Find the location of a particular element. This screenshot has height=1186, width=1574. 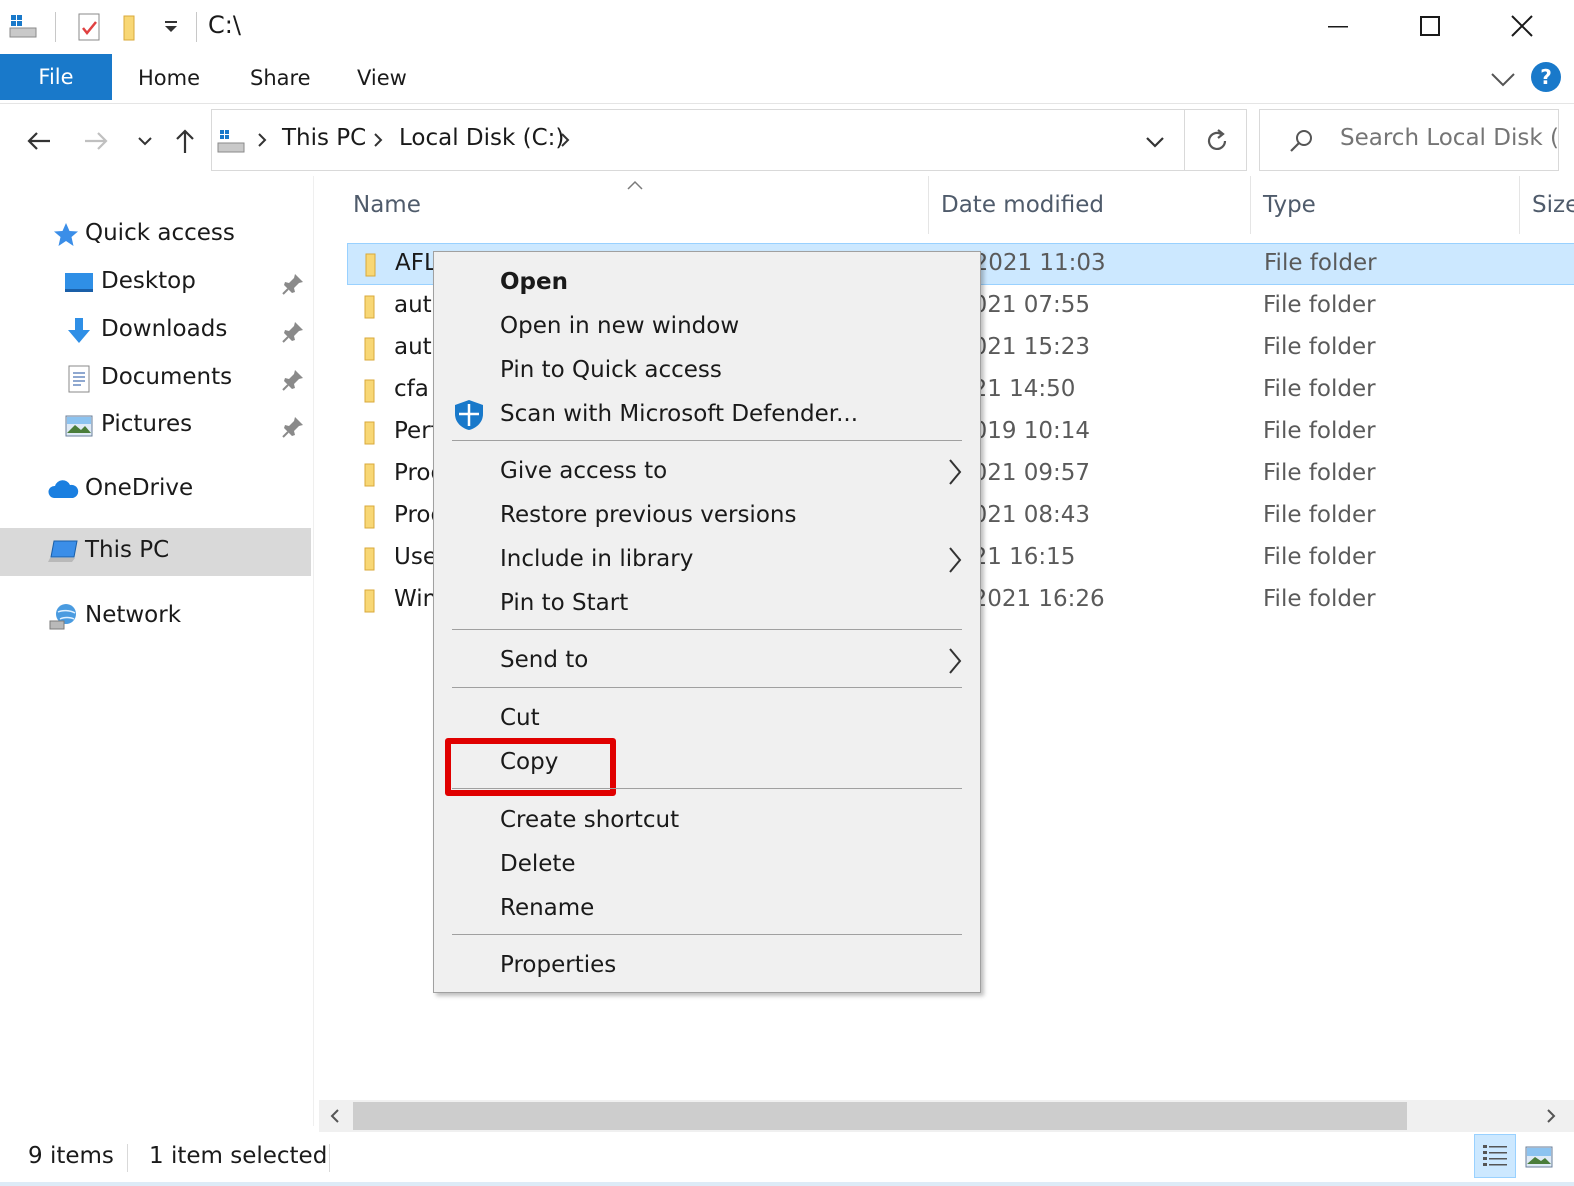

up-arrow-icon is located at coordinates (185, 141).